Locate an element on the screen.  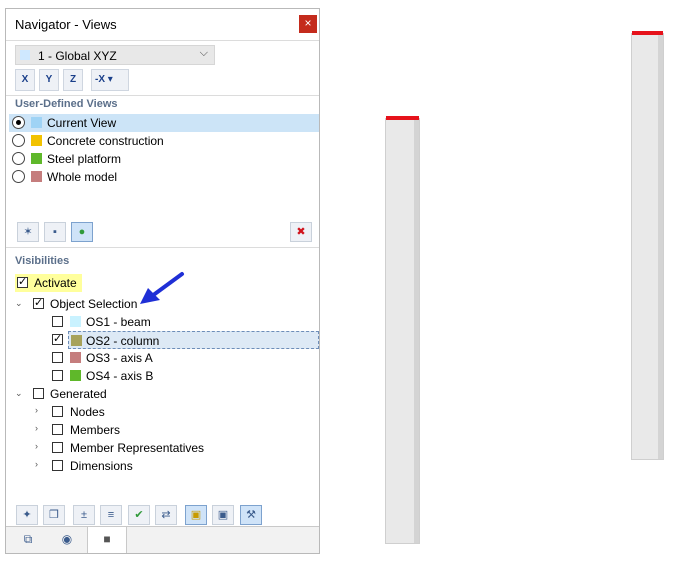
view-x-axis-button: X is located at coordinates (25, 80).